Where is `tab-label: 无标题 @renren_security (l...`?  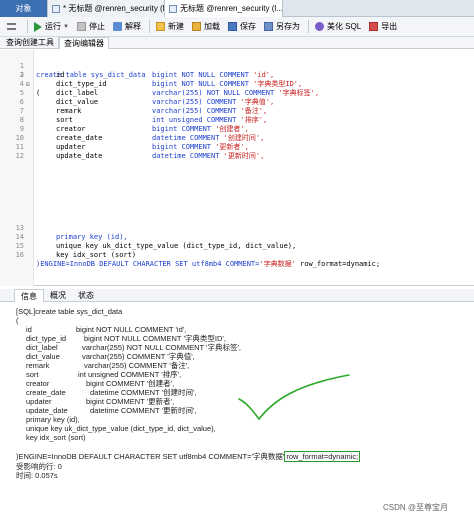
tab-label: 无标题 @renren_security (l... is located at coordinates (231, 8).